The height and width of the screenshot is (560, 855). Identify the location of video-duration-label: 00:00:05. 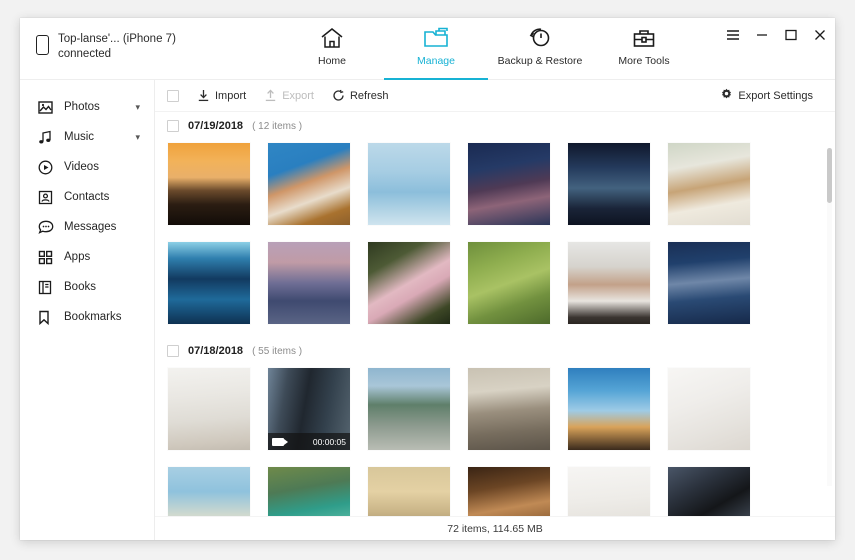
(329, 441).